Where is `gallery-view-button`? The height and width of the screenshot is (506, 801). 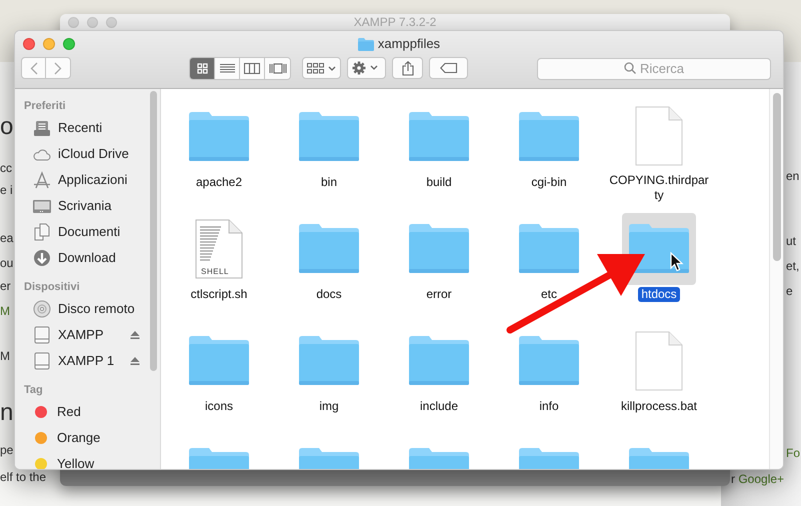 gallery-view-button is located at coordinates (277, 68).